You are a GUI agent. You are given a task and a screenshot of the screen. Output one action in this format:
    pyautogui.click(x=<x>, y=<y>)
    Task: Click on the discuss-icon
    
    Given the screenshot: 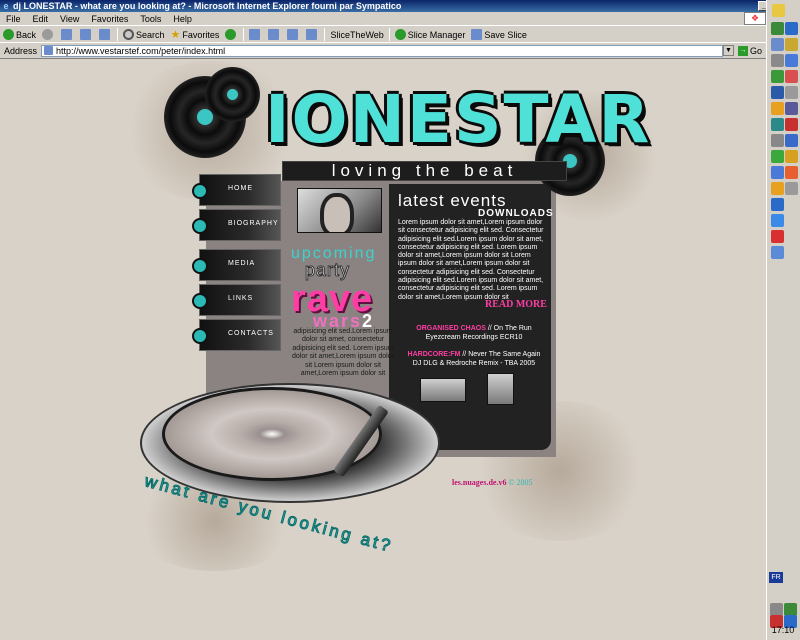 What is the action you would take?
    pyautogui.click(x=312, y=34)
    